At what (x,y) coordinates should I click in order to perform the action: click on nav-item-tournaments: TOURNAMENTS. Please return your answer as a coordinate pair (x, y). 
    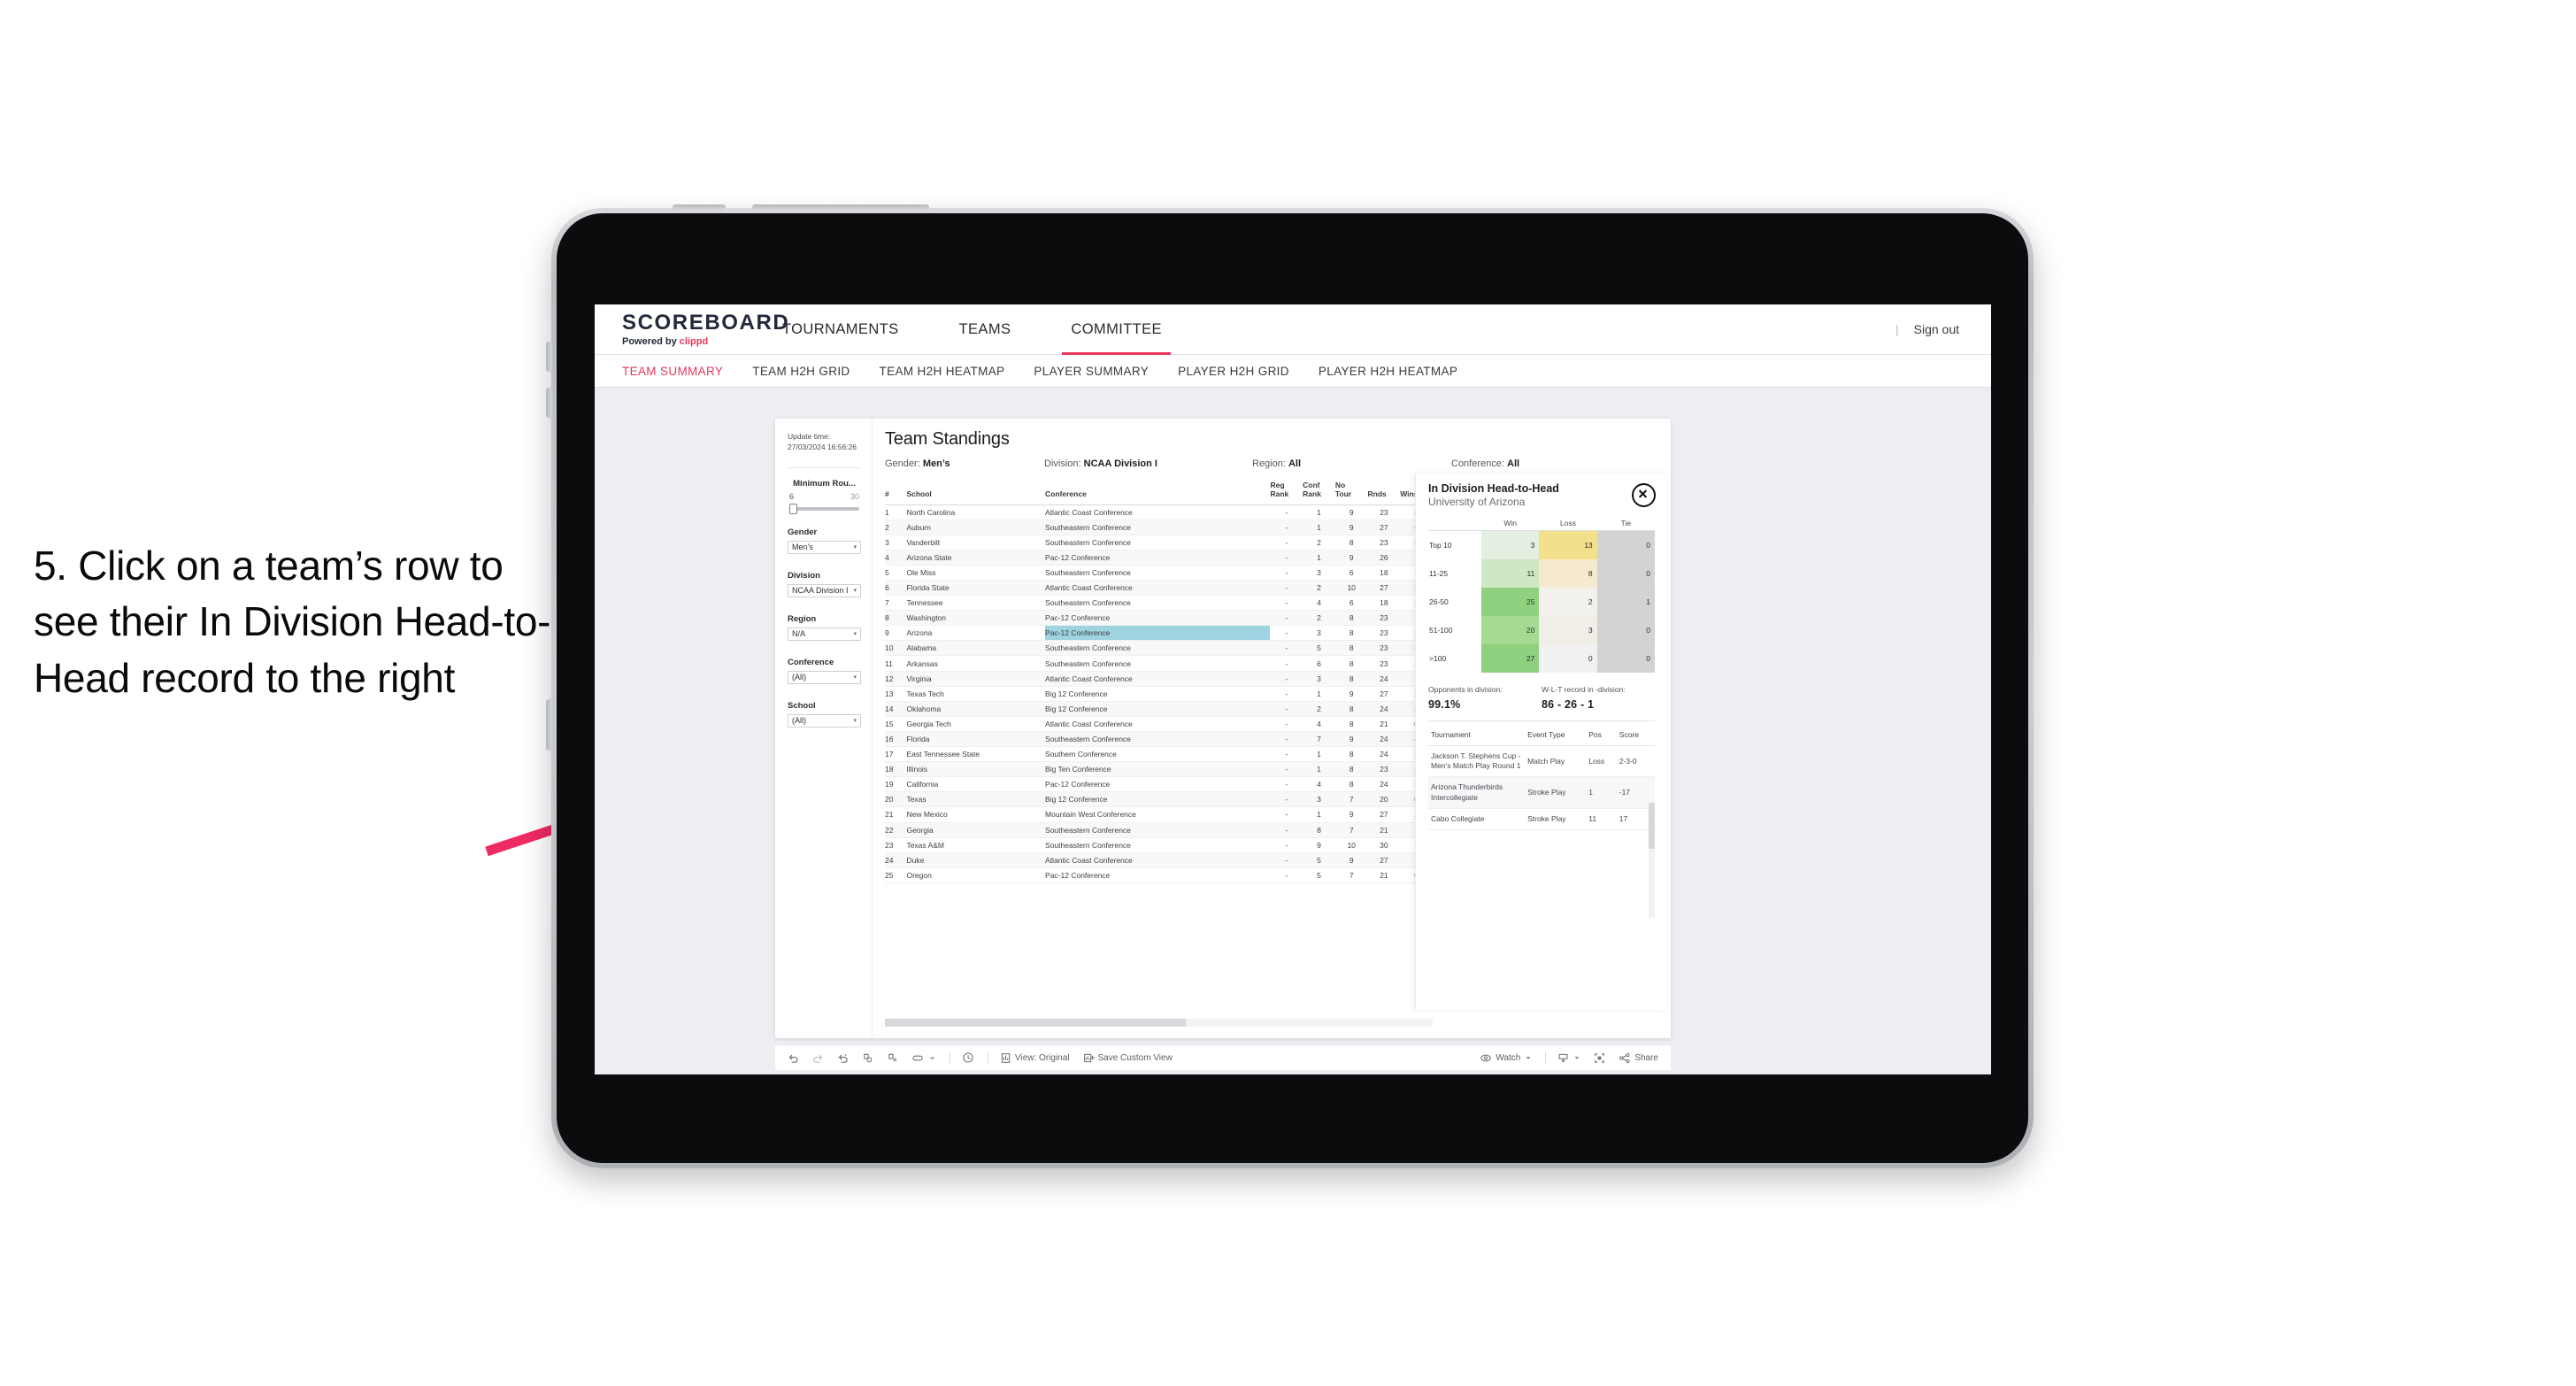
    Looking at the image, I should click on (840, 329).